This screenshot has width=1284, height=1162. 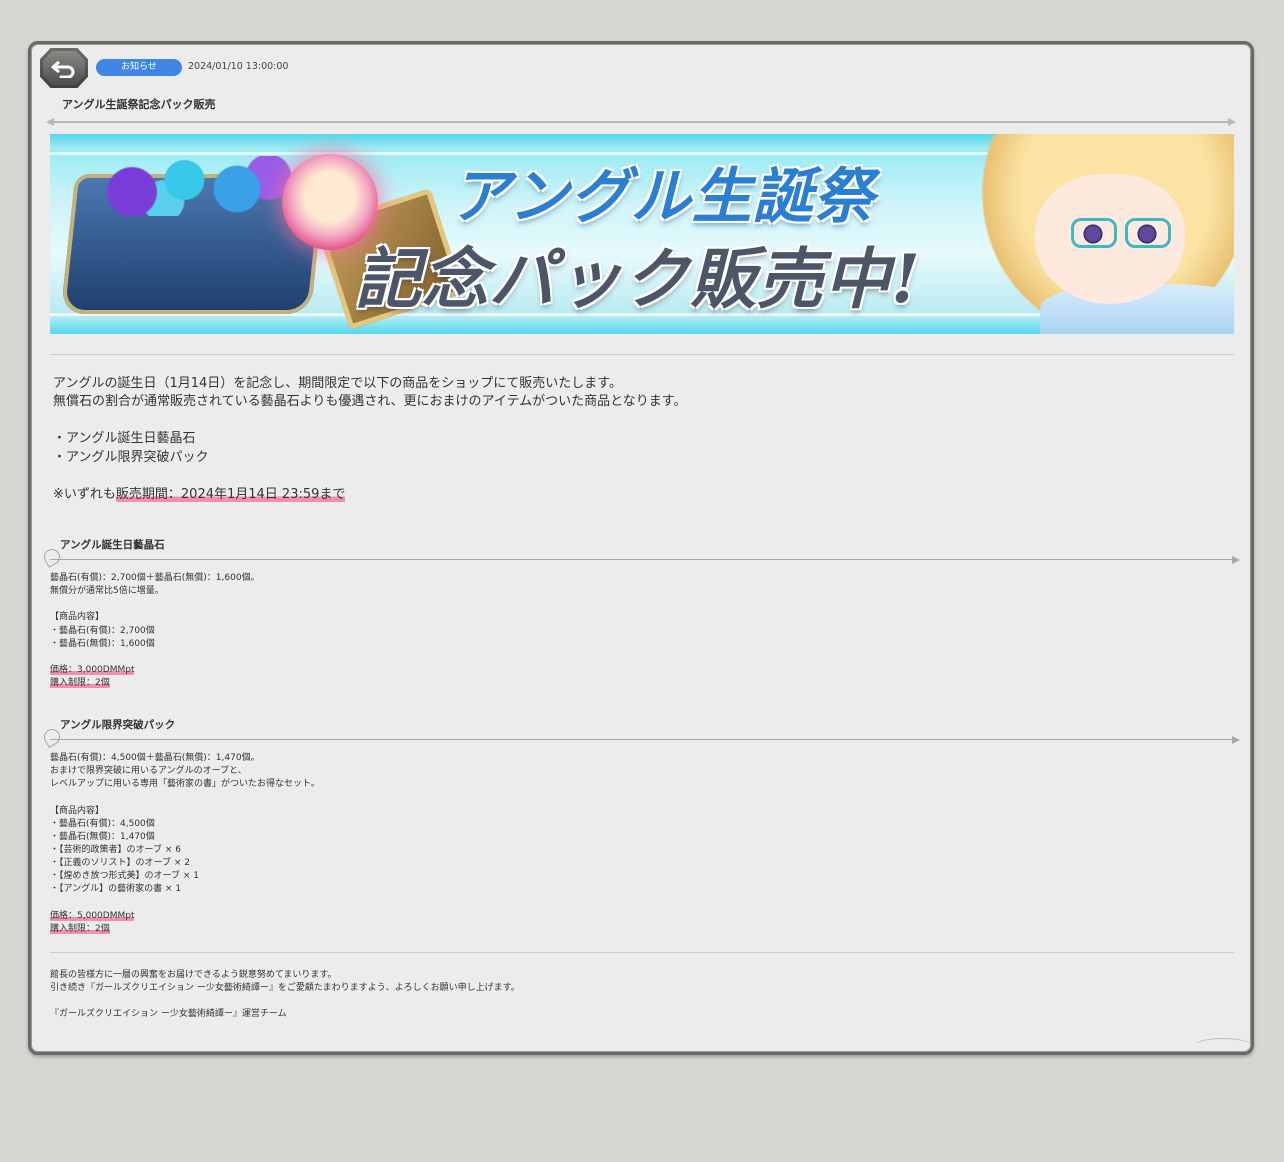 What do you see at coordinates (118, 725) in the screenshot?
I see `section-title: アングル限界突破パック` at bounding box center [118, 725].